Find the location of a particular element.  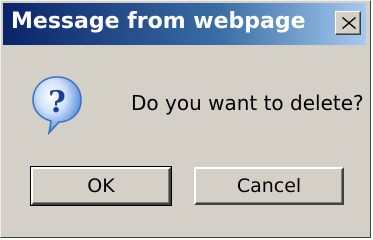

dialog-title: Message from webpage is located at coordinates (158, 21).